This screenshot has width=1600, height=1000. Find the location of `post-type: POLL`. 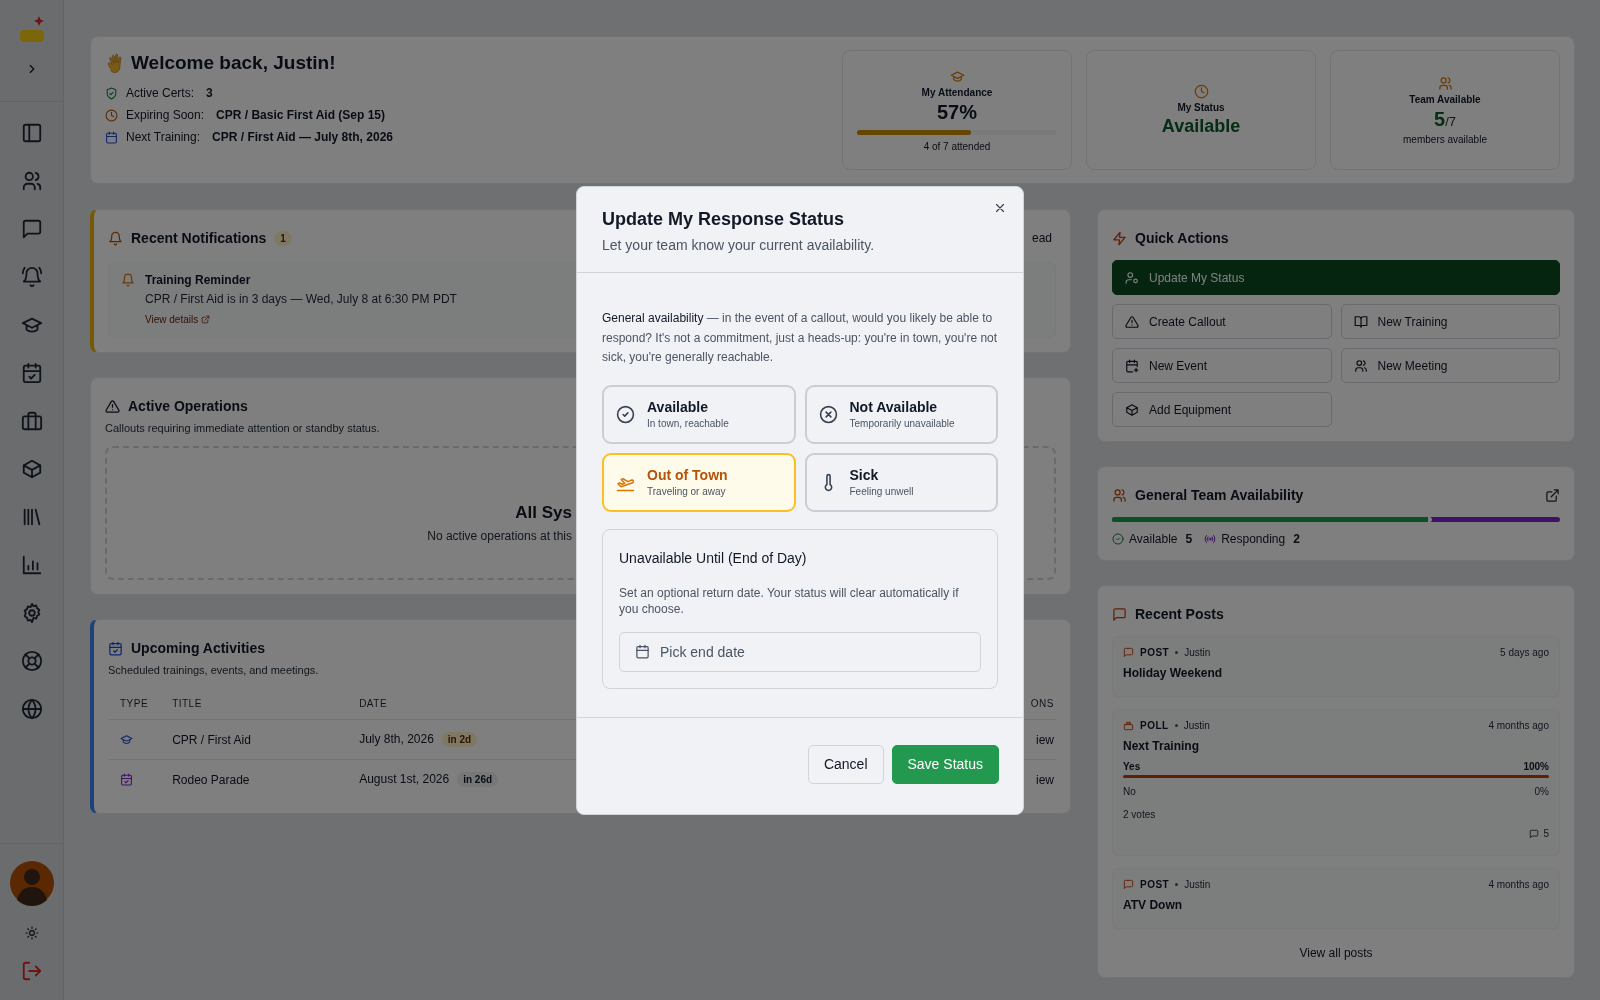

post-type: POLL is located at coordinates (1154, 725).